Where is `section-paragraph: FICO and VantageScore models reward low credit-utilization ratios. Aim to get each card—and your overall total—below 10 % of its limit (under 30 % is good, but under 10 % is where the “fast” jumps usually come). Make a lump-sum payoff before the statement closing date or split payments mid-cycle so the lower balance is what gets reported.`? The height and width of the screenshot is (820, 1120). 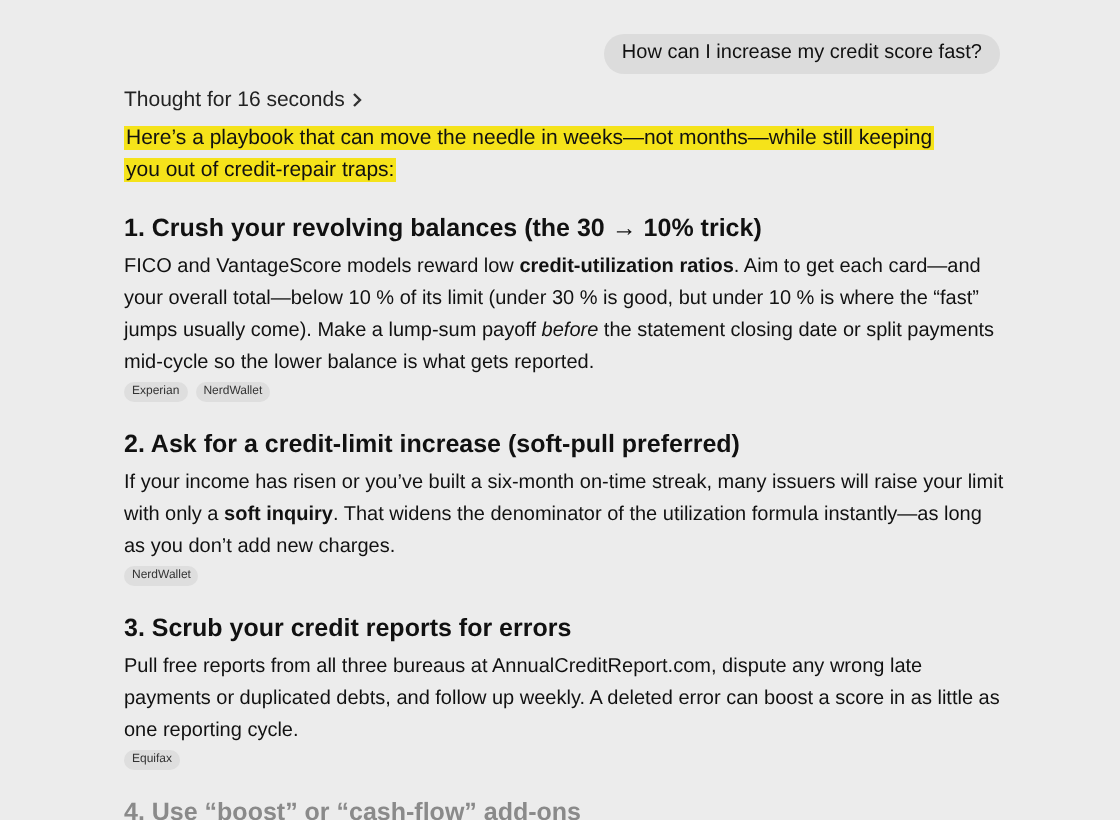
section-paragraph: FICO and VantageScore models reward low credit-utilization ratios. Aim to get each card—and your overall total—below 10 % of its limit (under 30 % is good, but under 10 % is where the “fast” jumps usually come). Make a lump-sum payoff before the statement closing date or split payments mid-cycle so the lower balance is what gets reported. is located at coordinates (560, 316).